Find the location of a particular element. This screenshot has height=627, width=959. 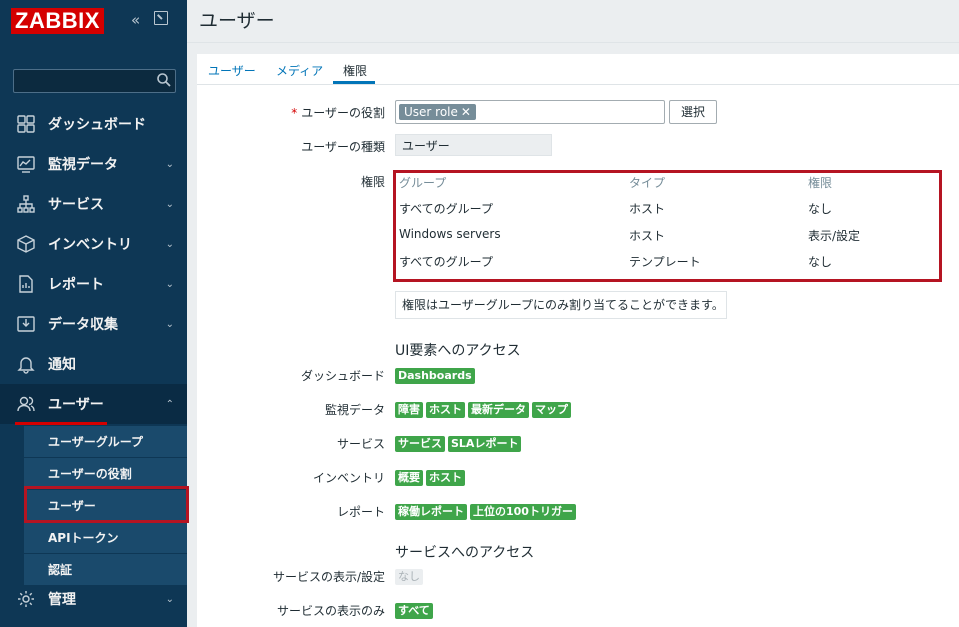

ui-tags-services: サービス SLAレポート is located at coordinates (458, 444).